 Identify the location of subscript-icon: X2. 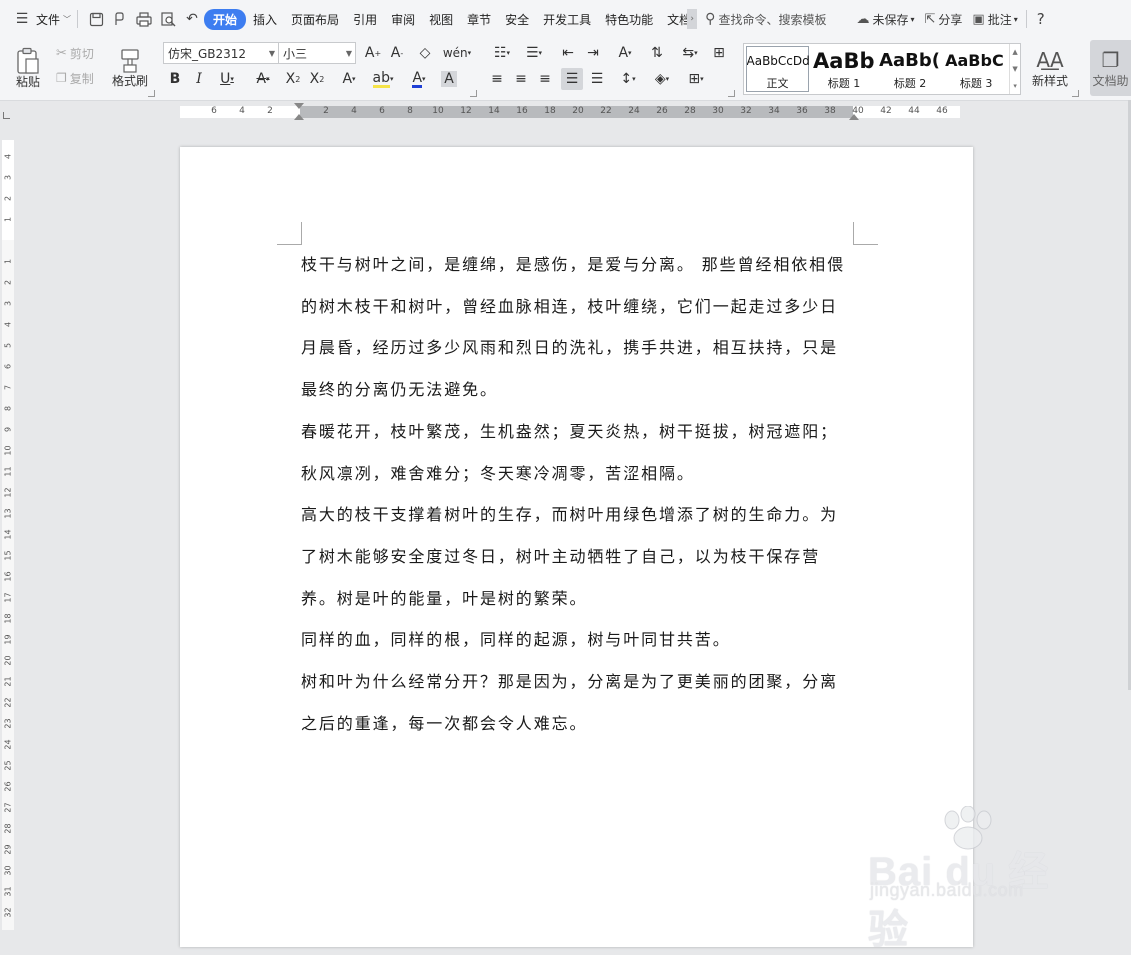
(317, 79).